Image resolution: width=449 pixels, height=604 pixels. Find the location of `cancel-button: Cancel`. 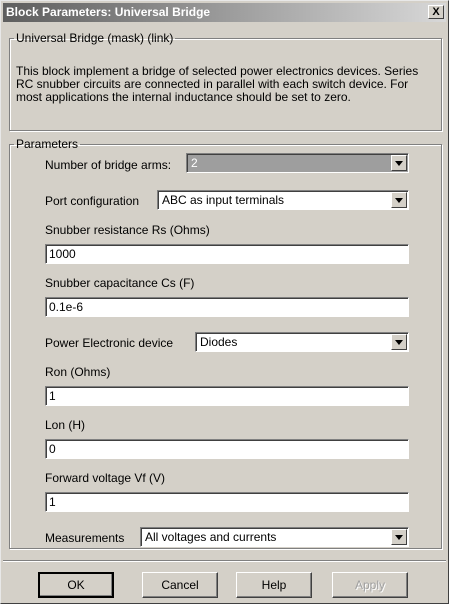

cancel-button: Cancel is located at coordinates (180, 585).